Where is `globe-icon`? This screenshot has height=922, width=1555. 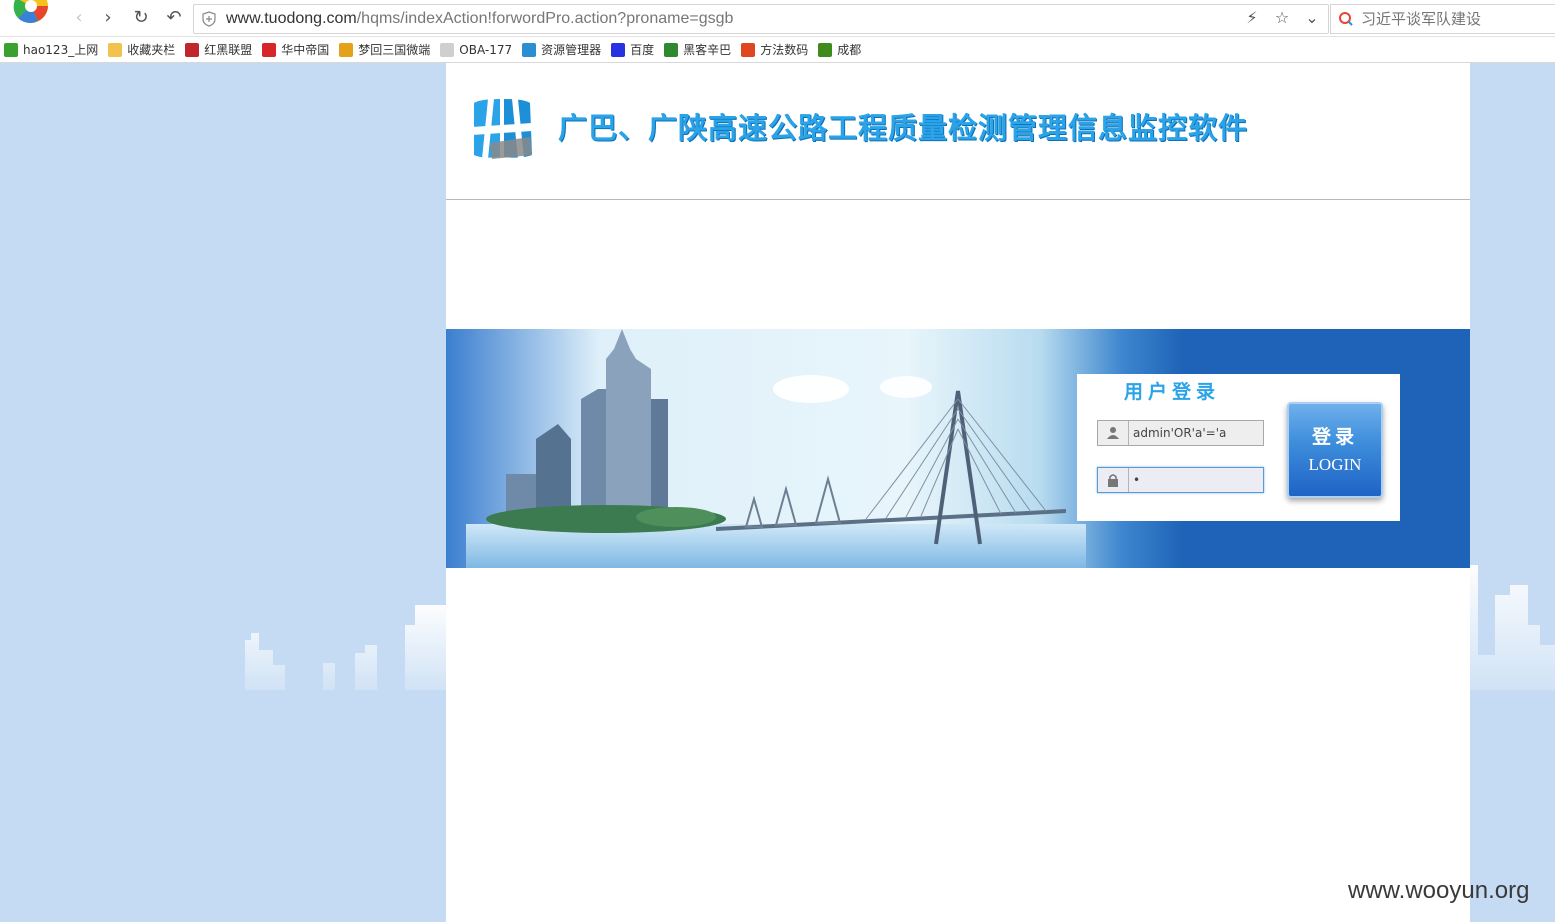
globe-icon is located at coordinates (529, 49).